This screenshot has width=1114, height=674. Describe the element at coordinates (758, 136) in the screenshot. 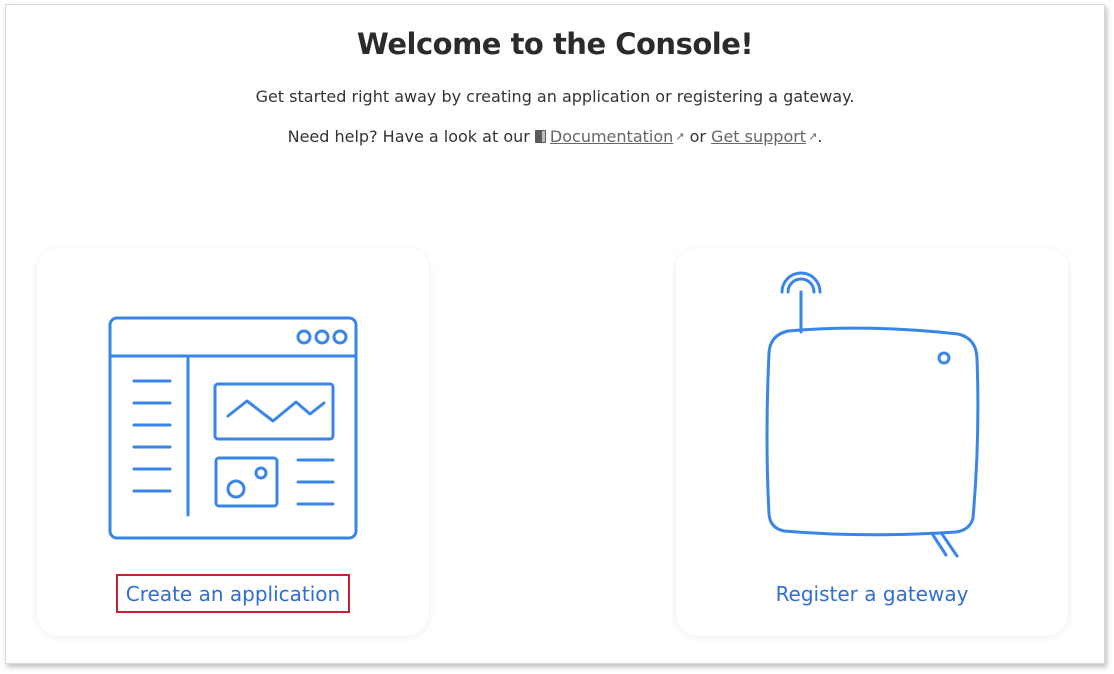

I see `get-support-link: Get support` at that location.